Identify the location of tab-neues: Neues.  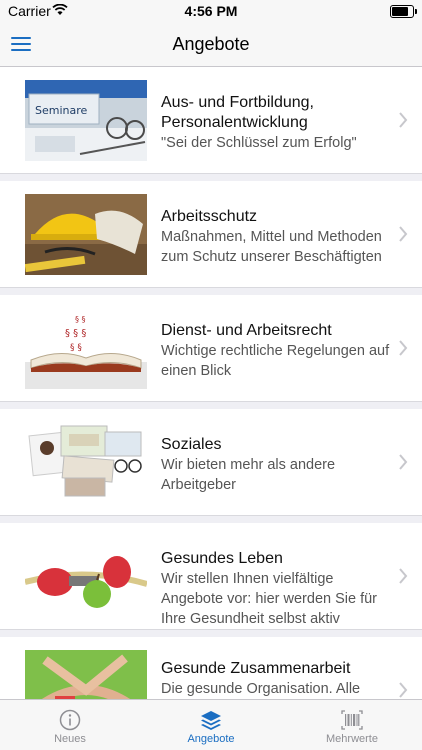
(70, 725).